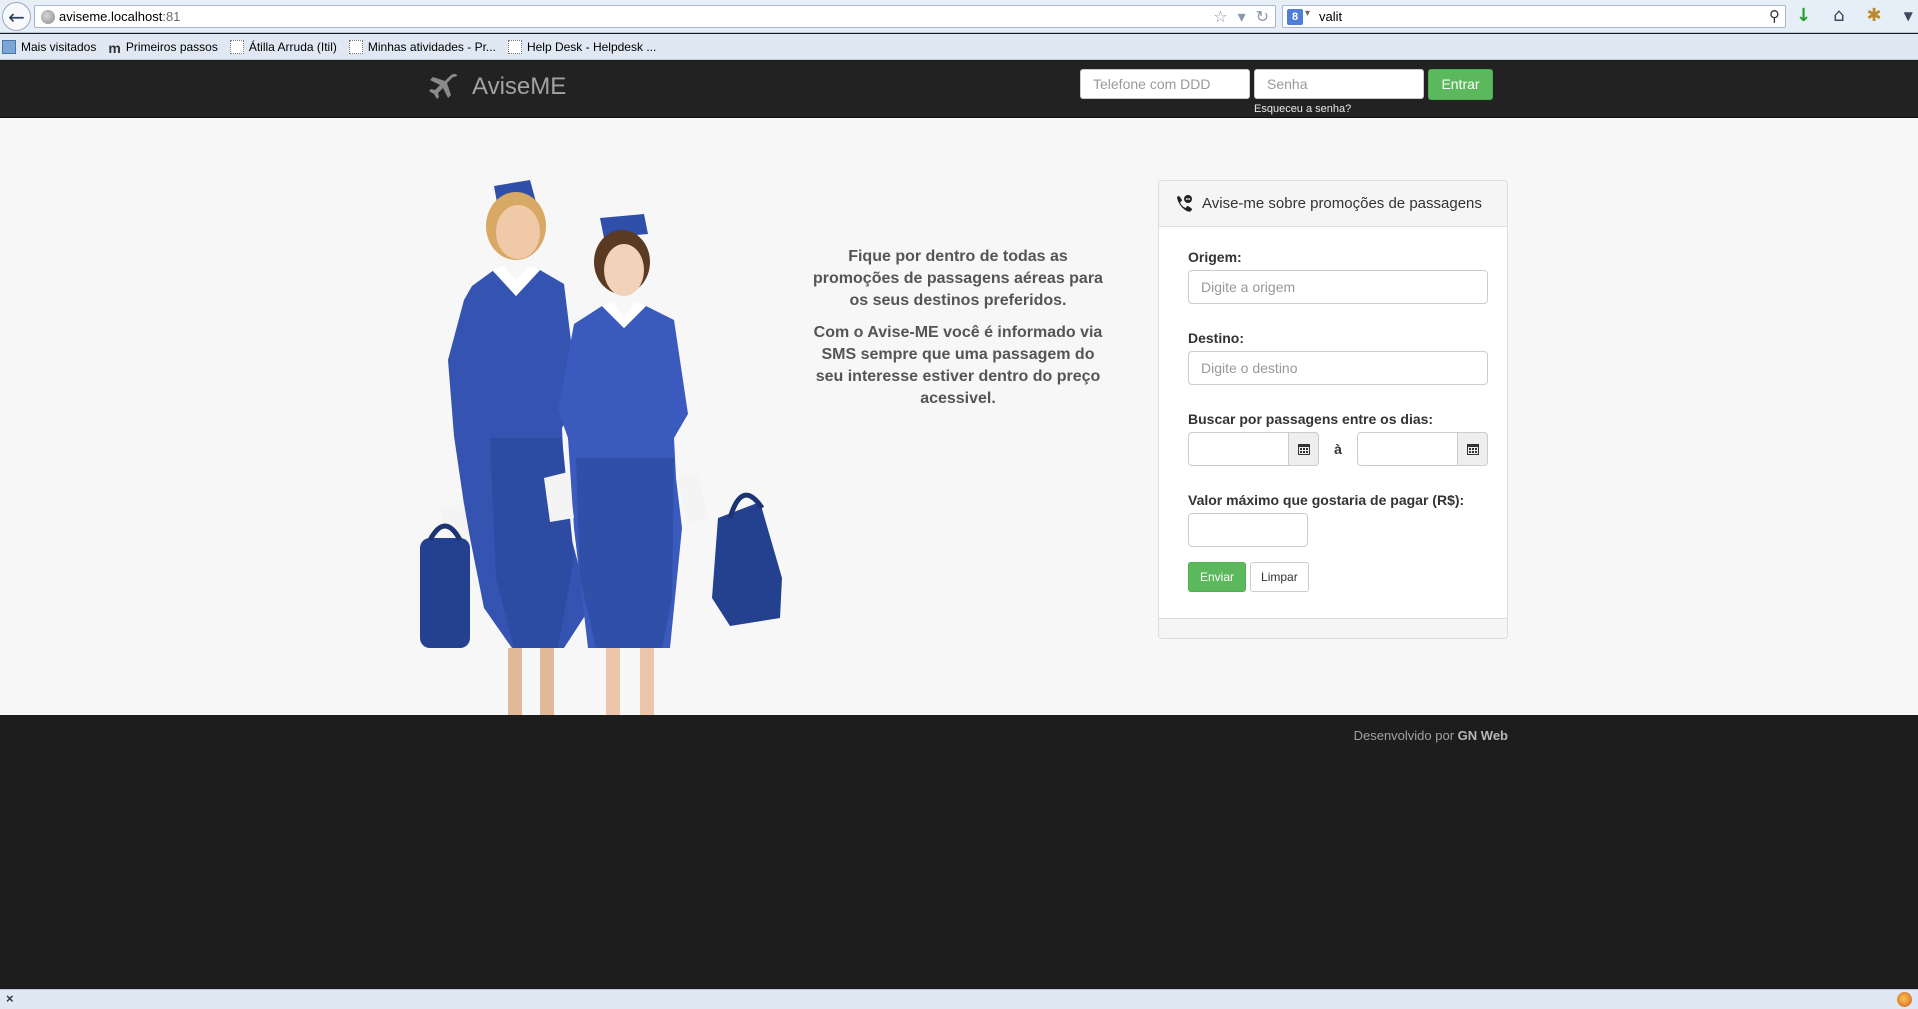 The width and height of the screenshot is (1918, 1009). Describe the element at coordinates (49, 46) in the screenshot. I see `bookmark-most-visited: Mais visitados` at that location.